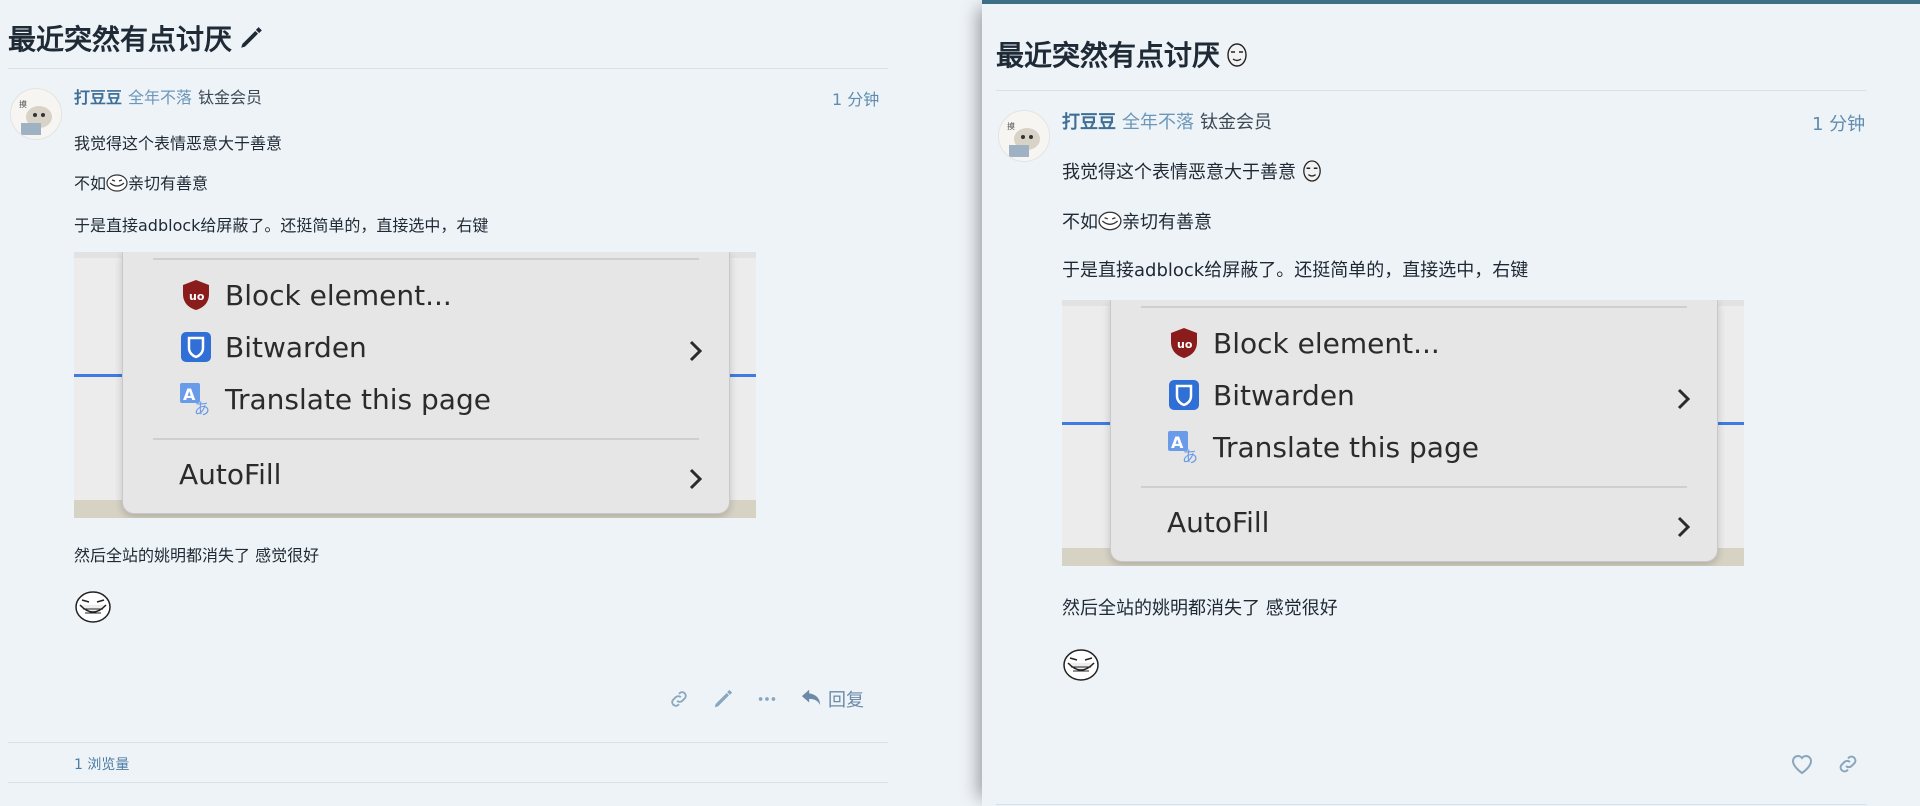 The width and height of the screenshot is (1920, 806). I want to click on ellipsis-icon, so click(767, 699).